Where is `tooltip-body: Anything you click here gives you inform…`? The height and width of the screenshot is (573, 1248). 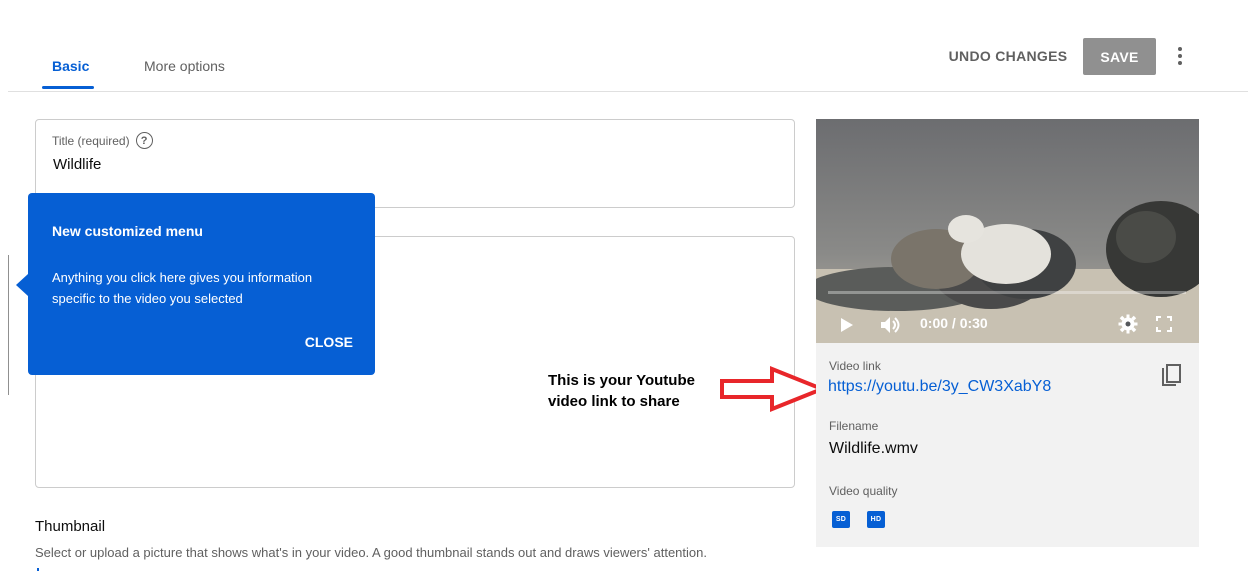
tooltip-body: Anything you click here gives you inform… is located at coordinates (182, 288).